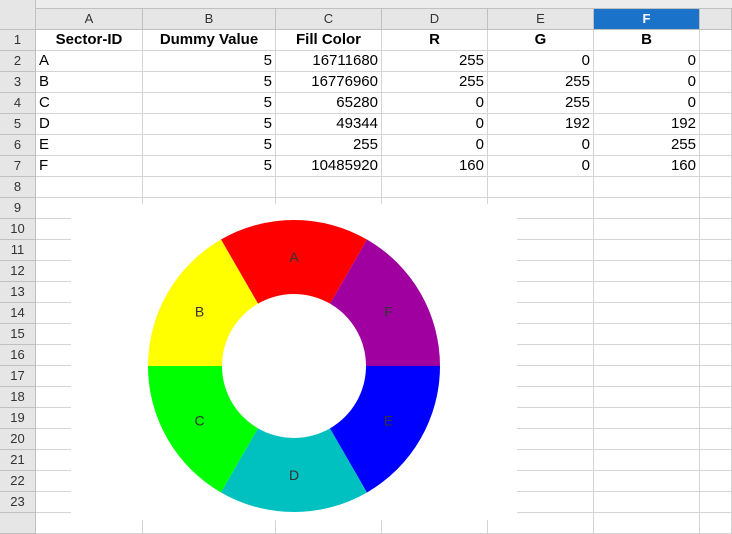  What do you see at coordinates (329, 166) in the screenshot?
I see `table-cell: 10485920` at bounding box center [329, 166].